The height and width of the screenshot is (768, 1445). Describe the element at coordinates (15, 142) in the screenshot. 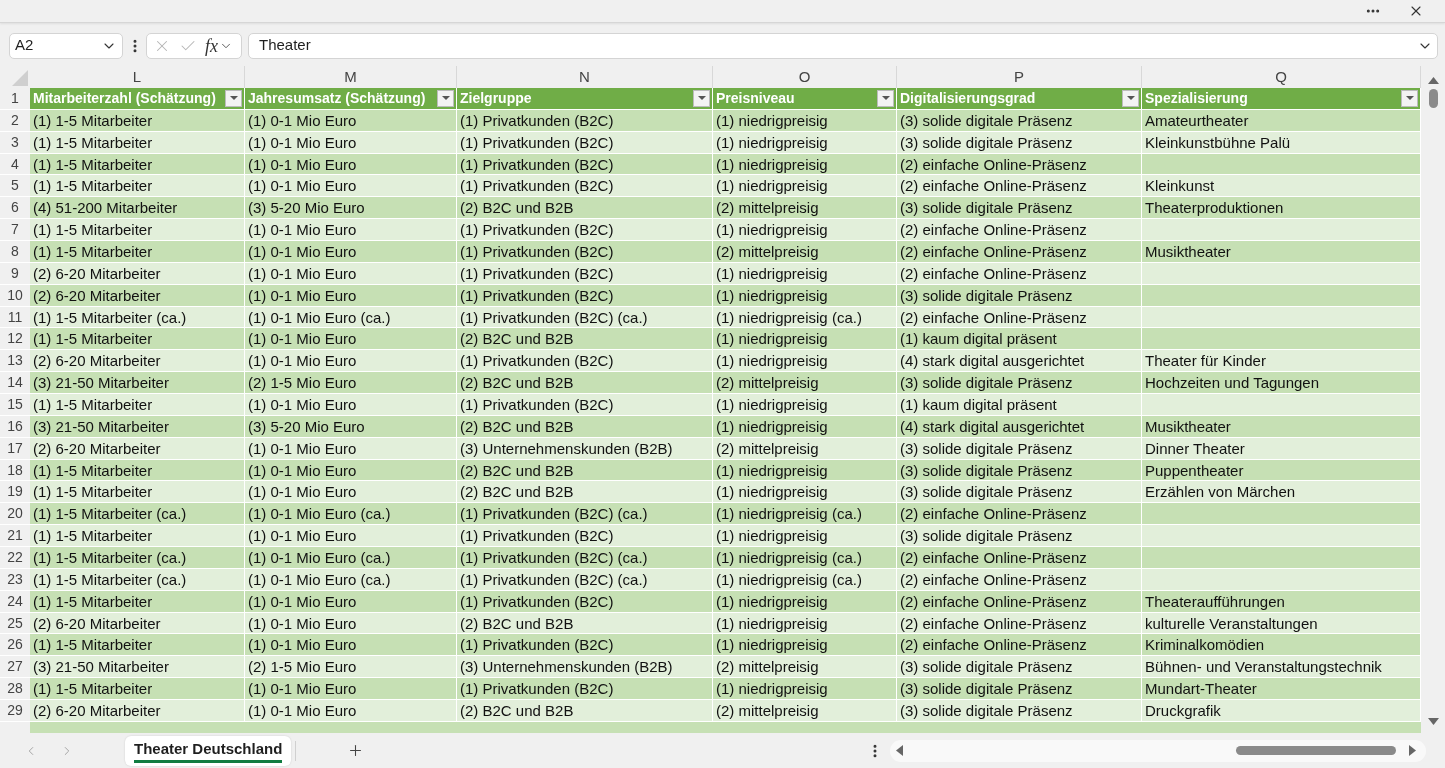

I see `row-number: 3` at that location.